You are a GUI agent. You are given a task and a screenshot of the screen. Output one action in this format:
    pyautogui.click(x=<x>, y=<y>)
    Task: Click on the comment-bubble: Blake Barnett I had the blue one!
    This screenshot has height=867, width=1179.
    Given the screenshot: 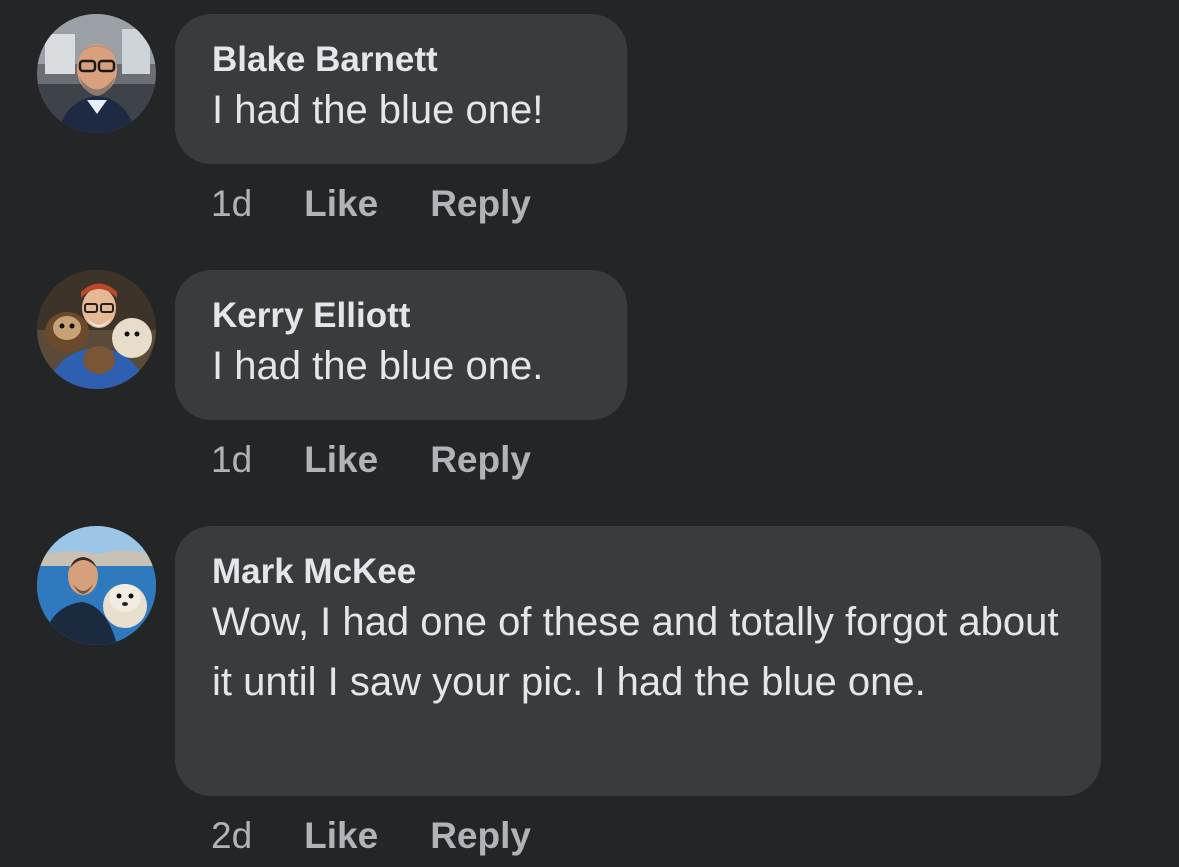 What is the action you would take?
    pyautogui.click(x=401, y=89)
    